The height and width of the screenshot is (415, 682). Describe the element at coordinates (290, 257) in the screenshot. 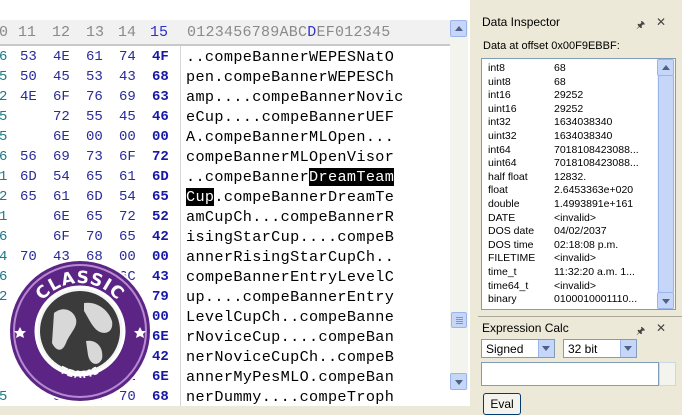

I see `ascii-text: annerRisingStarCupCh..` at that location.